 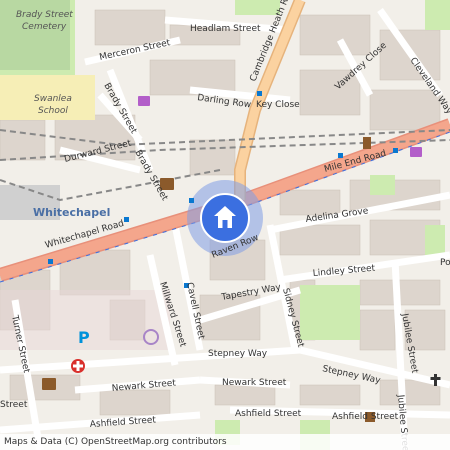 I want to click on label-stepney-way: Stepney Way, so click(x=238, y=354).